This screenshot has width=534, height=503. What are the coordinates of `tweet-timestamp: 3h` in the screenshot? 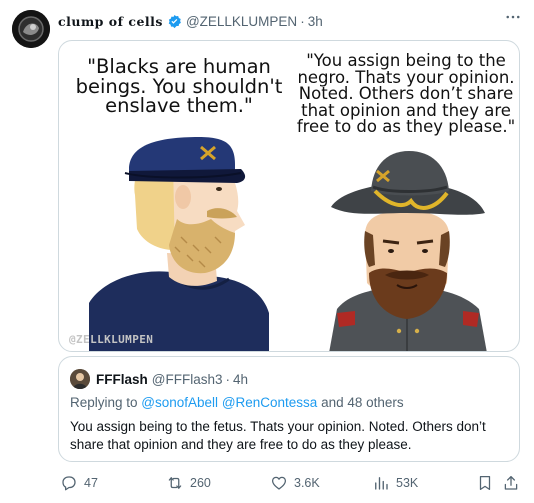 It's located at (315, 21).